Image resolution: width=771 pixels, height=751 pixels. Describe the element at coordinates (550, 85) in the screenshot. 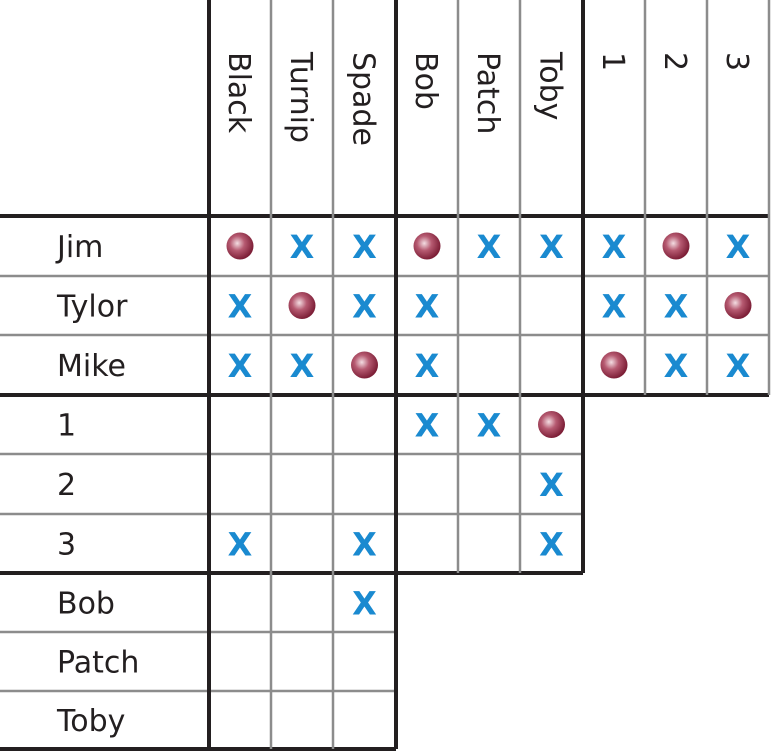

I see `column-header: Toby` at that location.